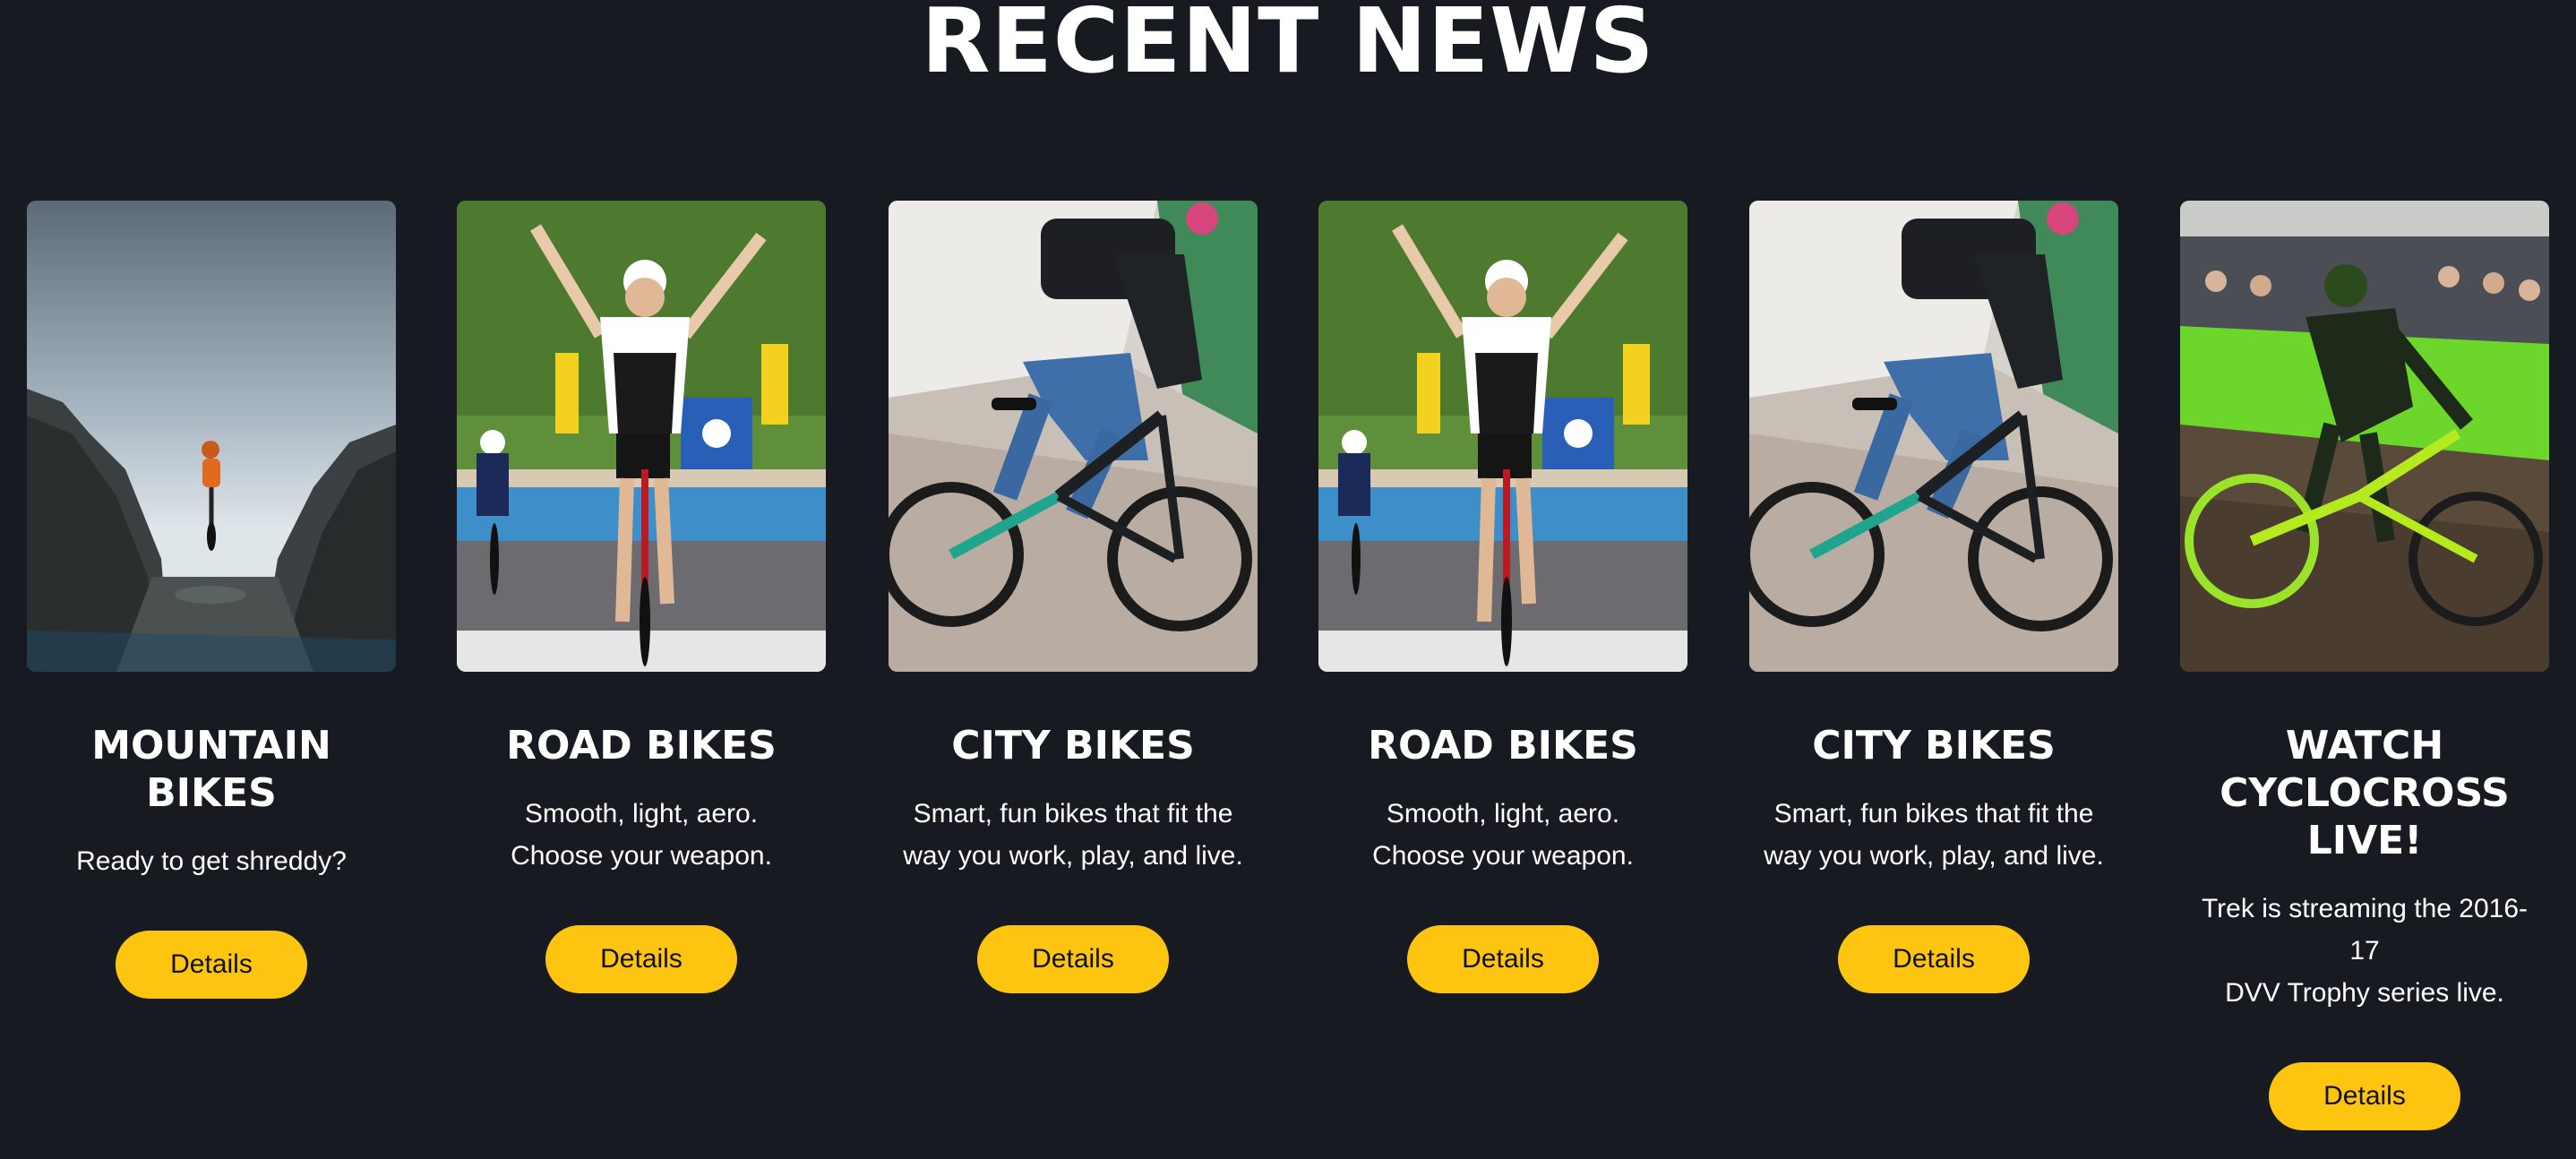 The image size is (2576, 1159). I want to click on card-description: Ready to get shreddy?, so click(211, 861).